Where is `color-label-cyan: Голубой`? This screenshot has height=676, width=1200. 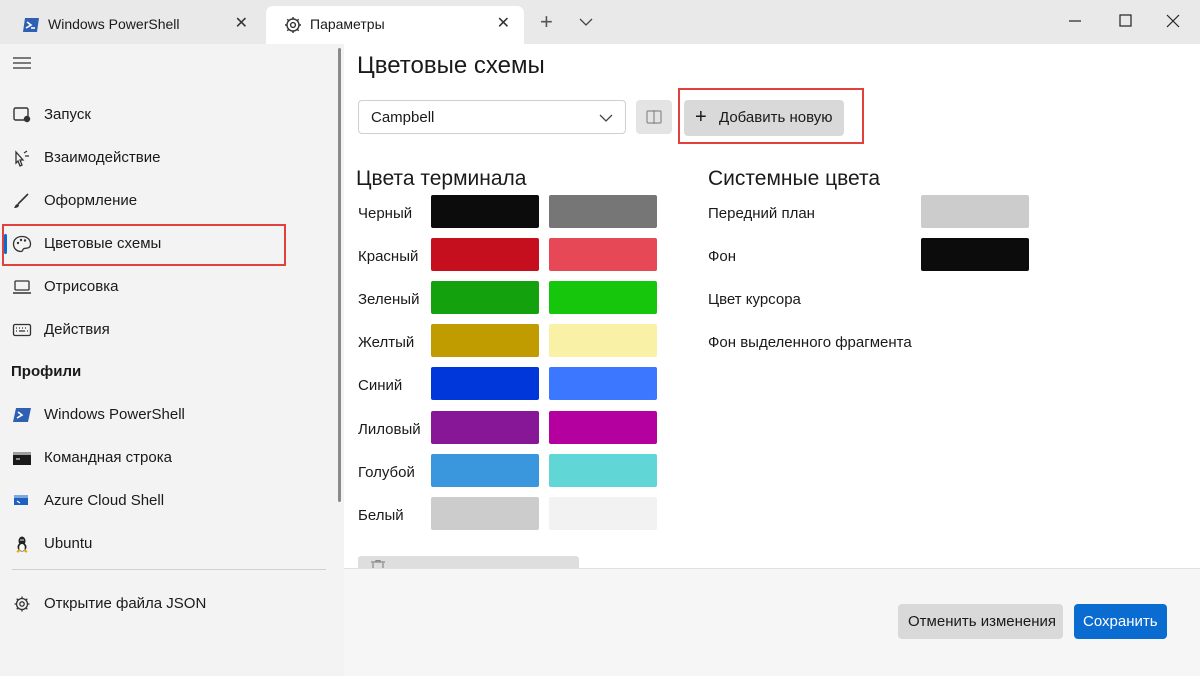 color-label-cyan: Голубой is located at coordinates (386, 472).